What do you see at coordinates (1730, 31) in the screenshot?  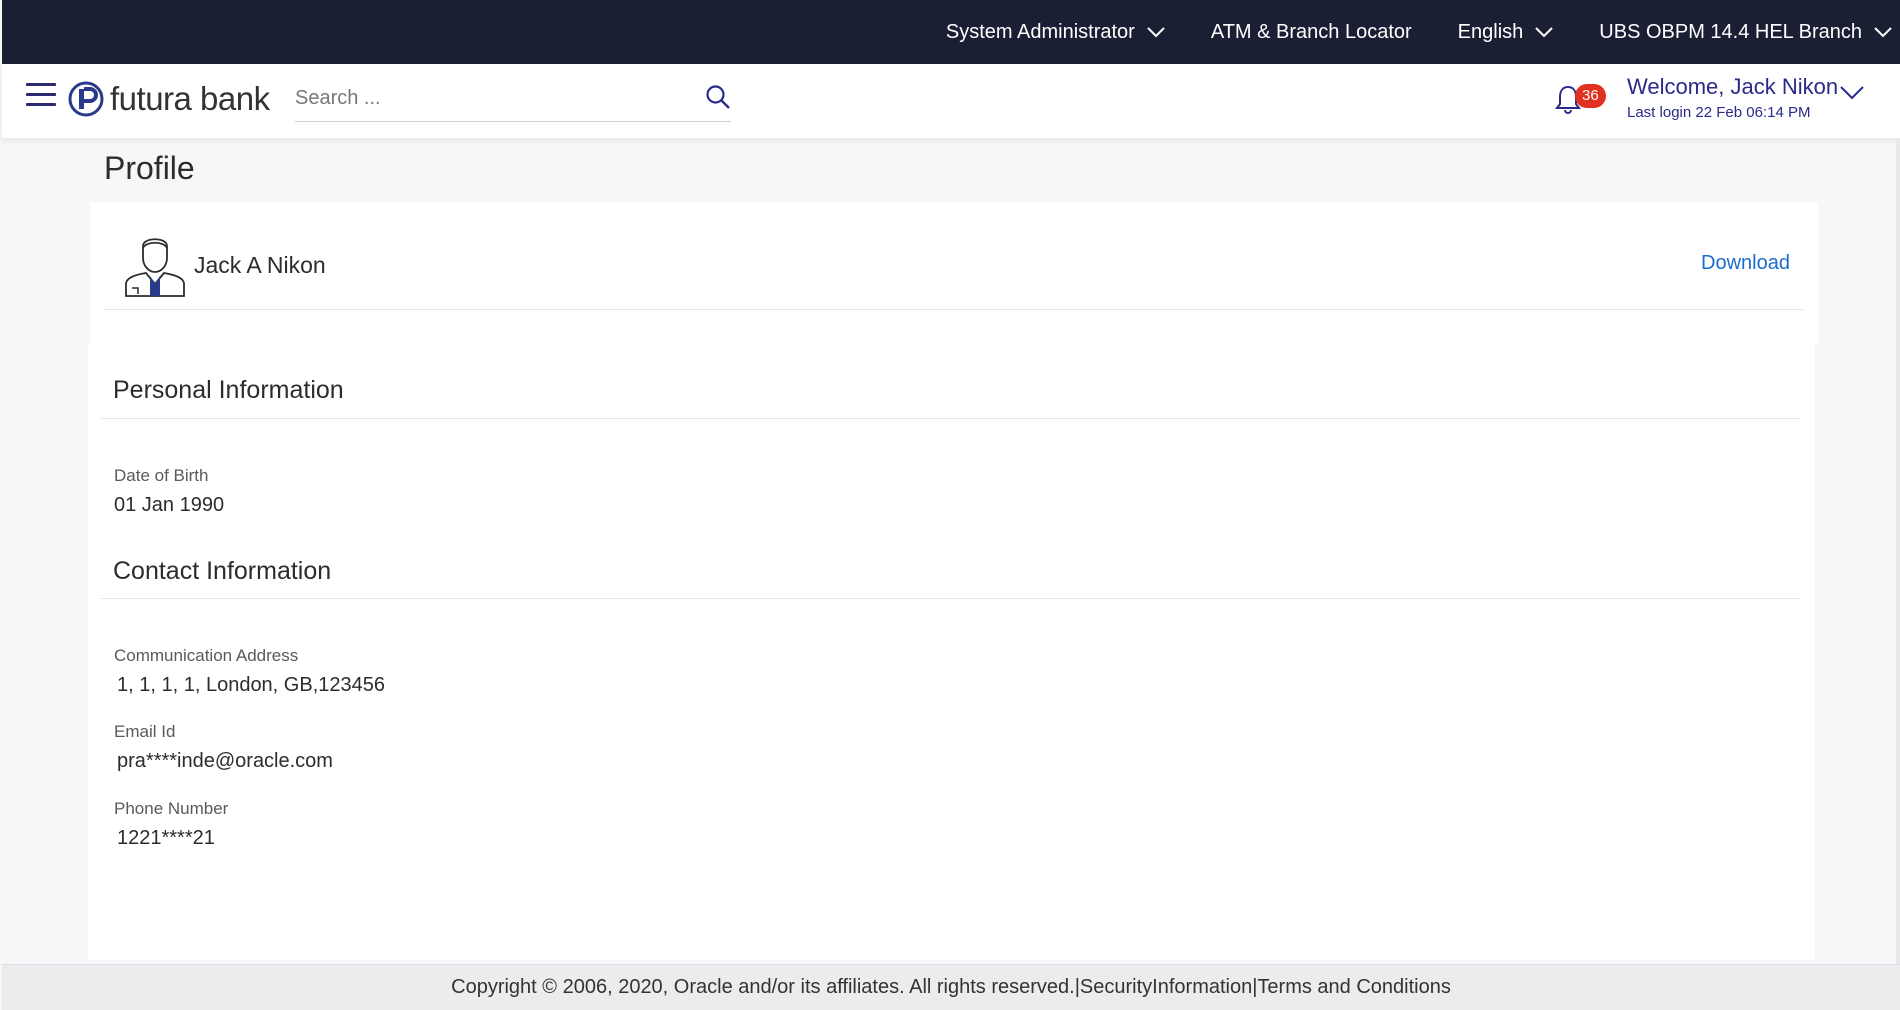 I see `branch-label: UBS OBPM 14.4 HEL Branch` at bounding box center [1730, 31].